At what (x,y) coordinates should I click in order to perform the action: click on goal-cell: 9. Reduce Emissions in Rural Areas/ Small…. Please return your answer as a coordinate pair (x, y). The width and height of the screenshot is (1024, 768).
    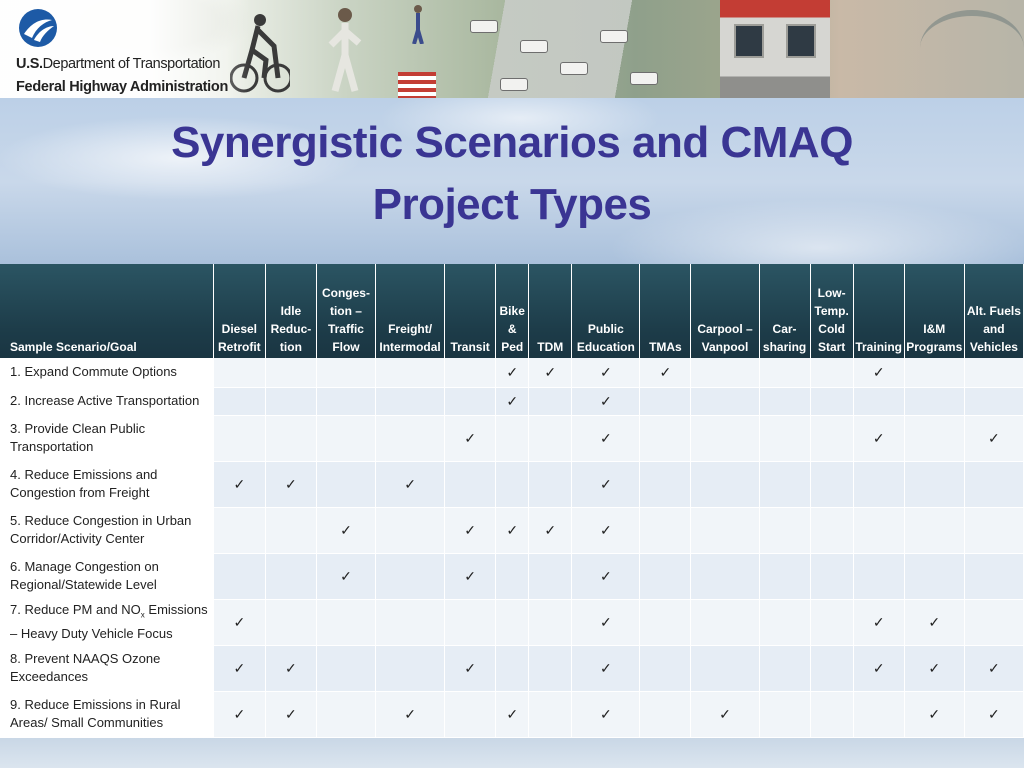
    Looking at the image, I should click on (107, 714).